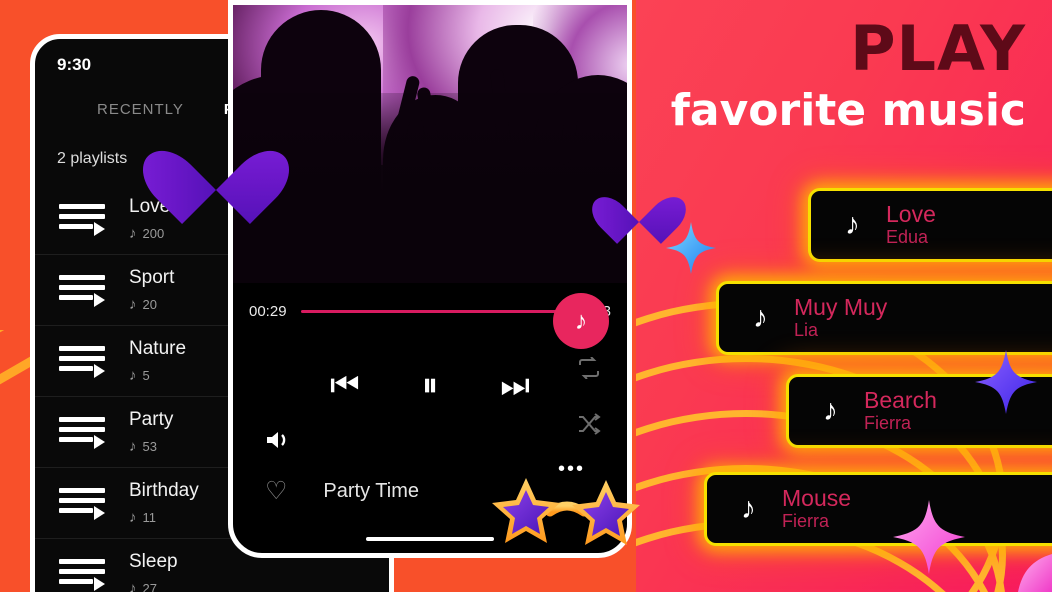  What do you see at coordinates (817, 497) in the screenshot?
I see `song-title: Mouse` at bounding box center [817, 497].